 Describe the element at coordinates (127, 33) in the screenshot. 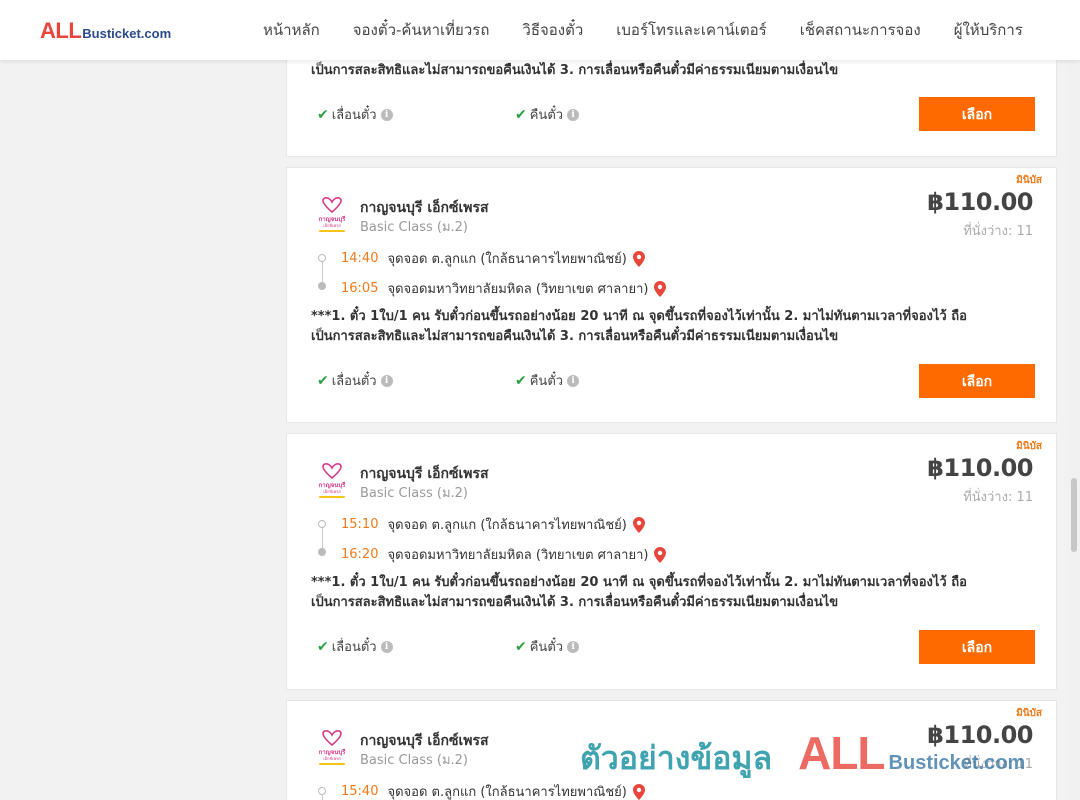

I see `logo-domain-text: Busticket.com` at that location.